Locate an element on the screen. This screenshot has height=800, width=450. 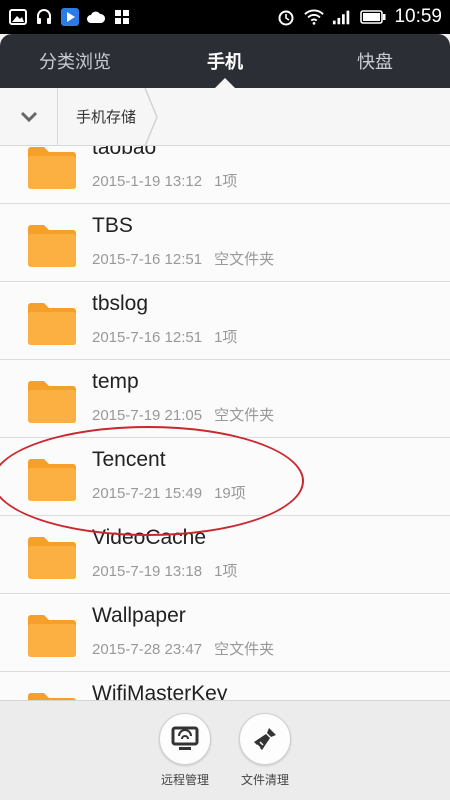
file-clean-label: 文件清理 is located at coordinates (264, 780).